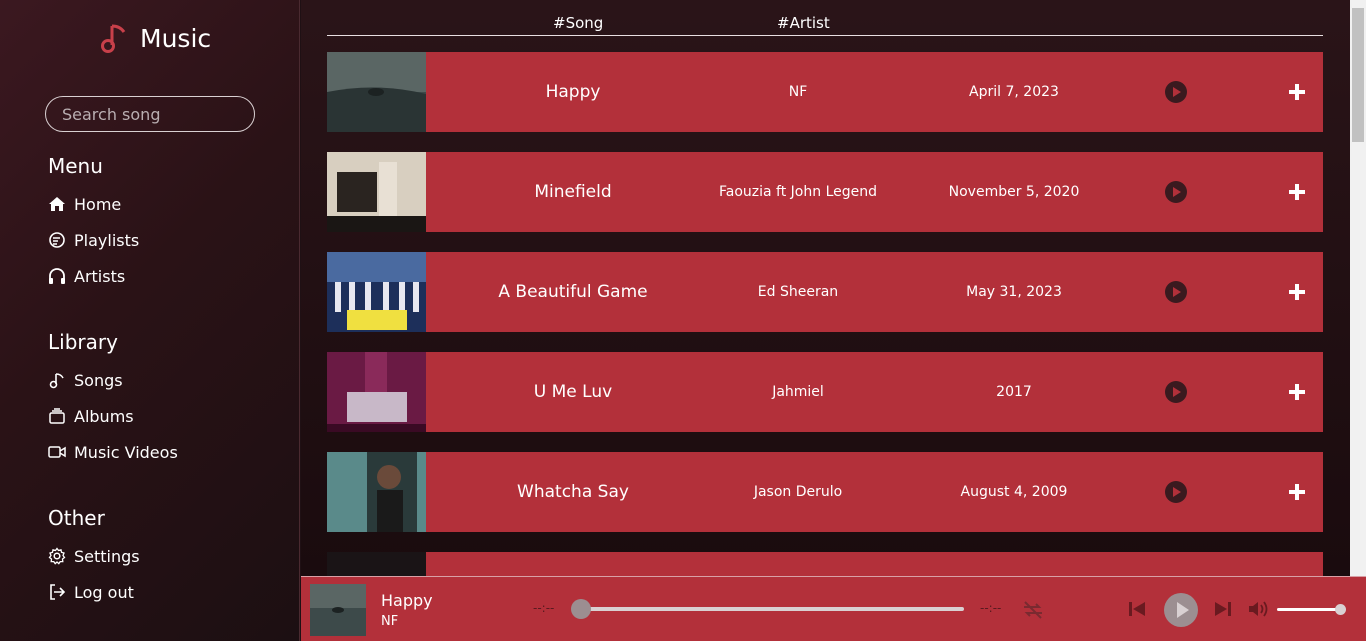 This screenshot has height=641, width=1366. Describe the element at coordinates (57, 556) in the screenshot. I see `gear-icon` at that location.